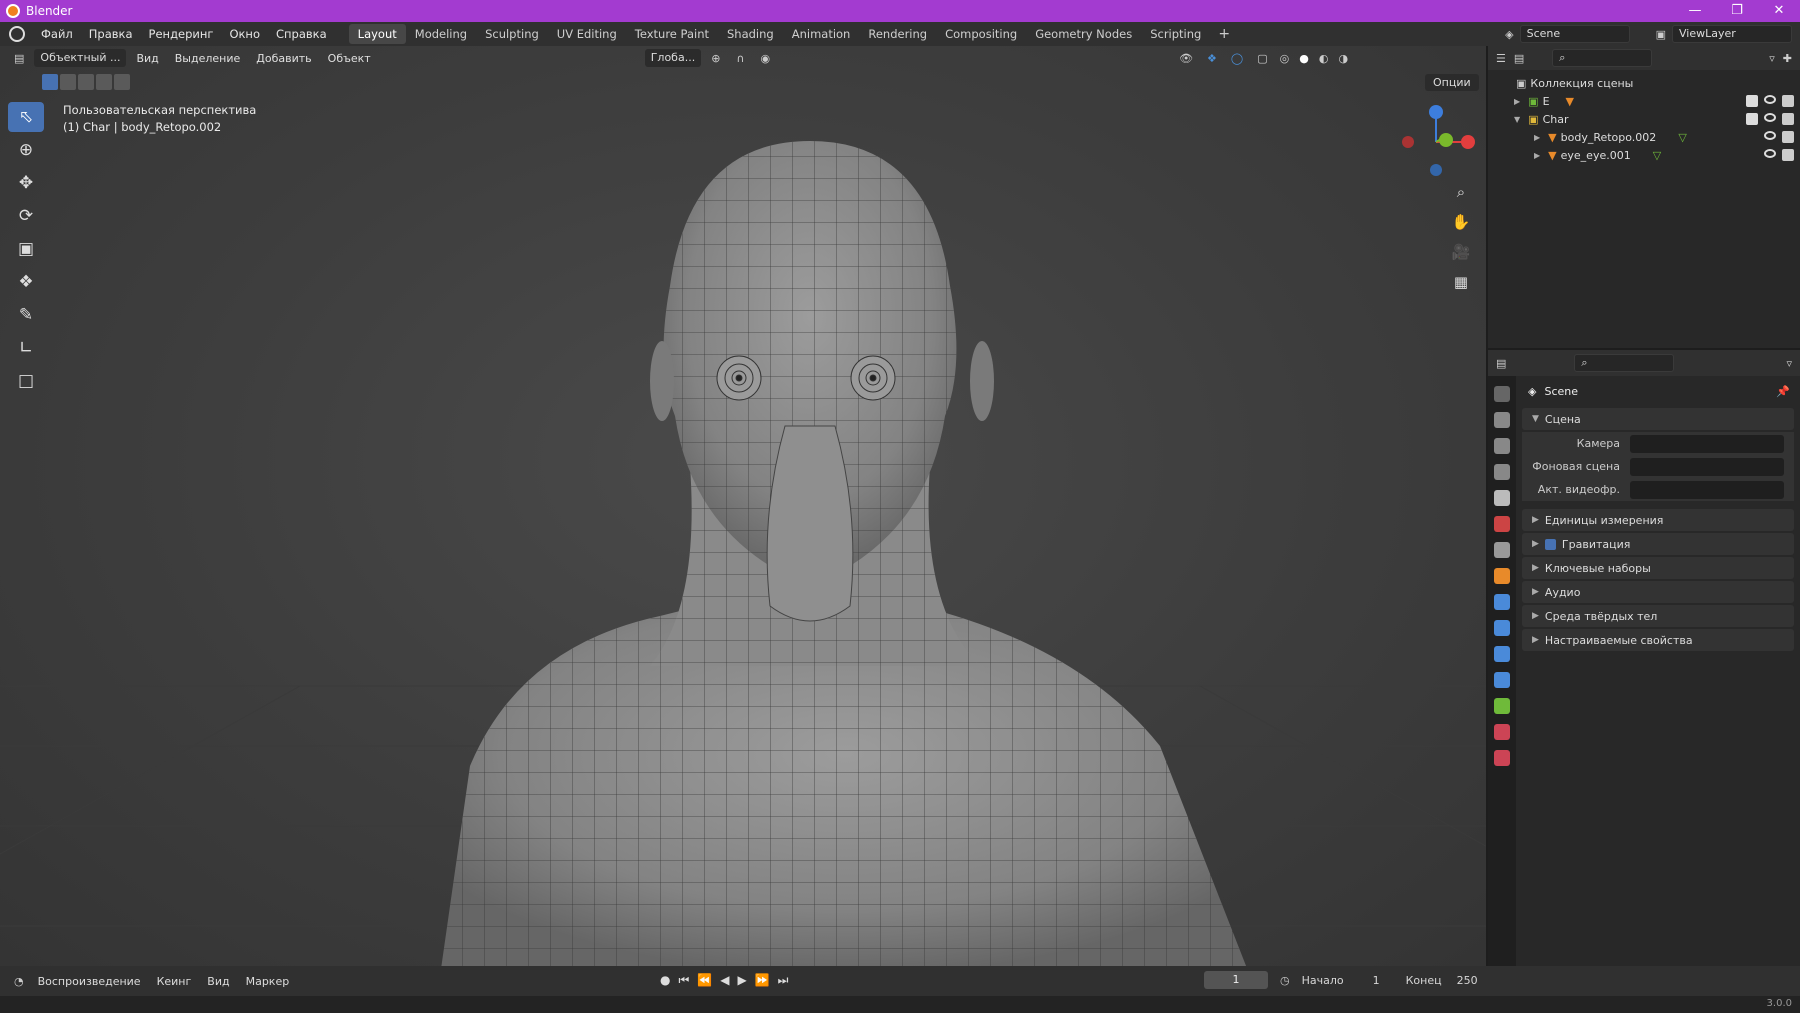 This screenshot has width=1800, height=1013. What do you see at coordinates (122, 82) in the screenshot?
I see `select-intersect-icon` at bounding box center [122, 82].